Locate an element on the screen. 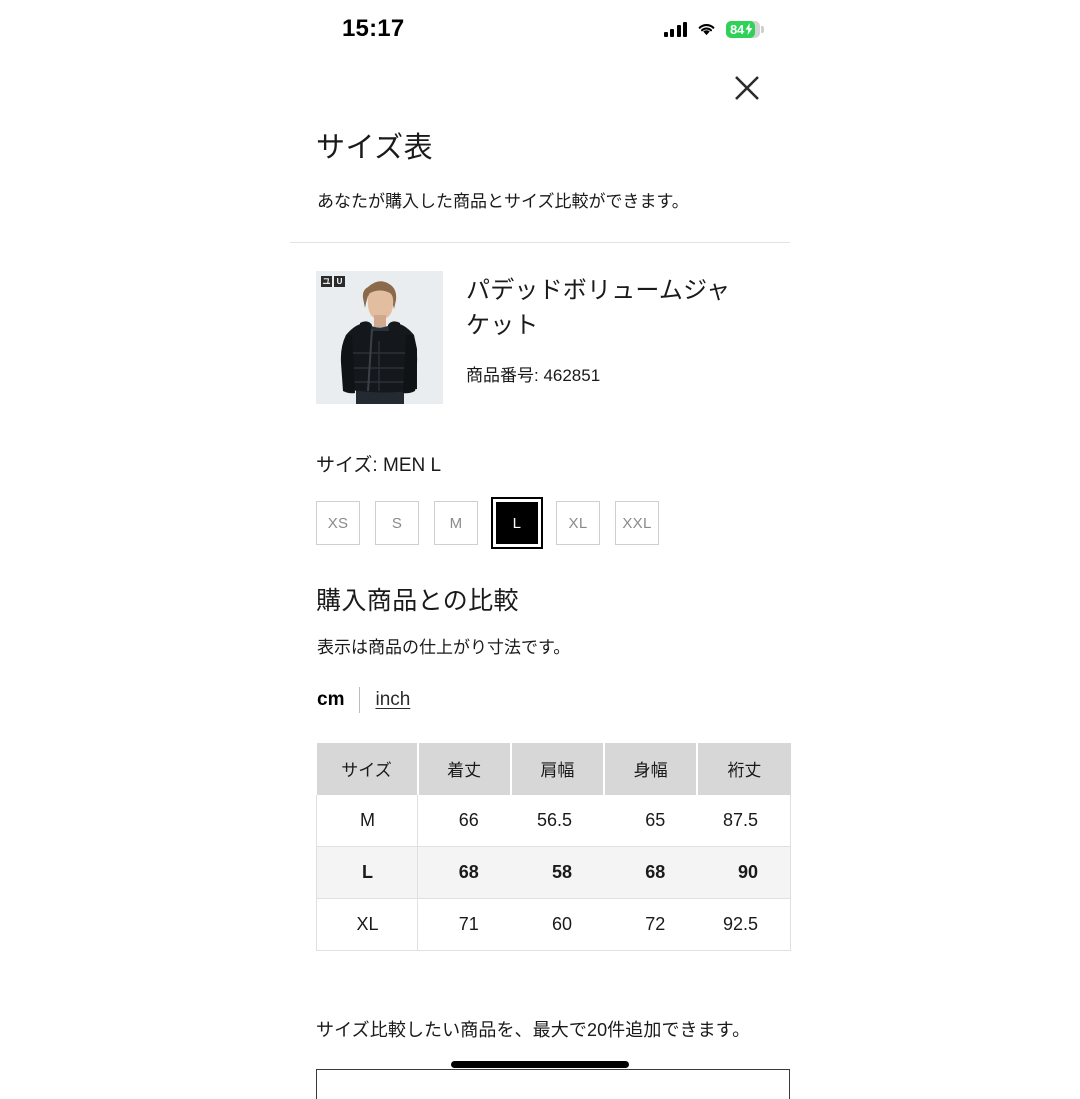 Image resolution: width=1080 pixels, height=1099 pixels. battery-icon: 84 is located at coordinates (745, 29).